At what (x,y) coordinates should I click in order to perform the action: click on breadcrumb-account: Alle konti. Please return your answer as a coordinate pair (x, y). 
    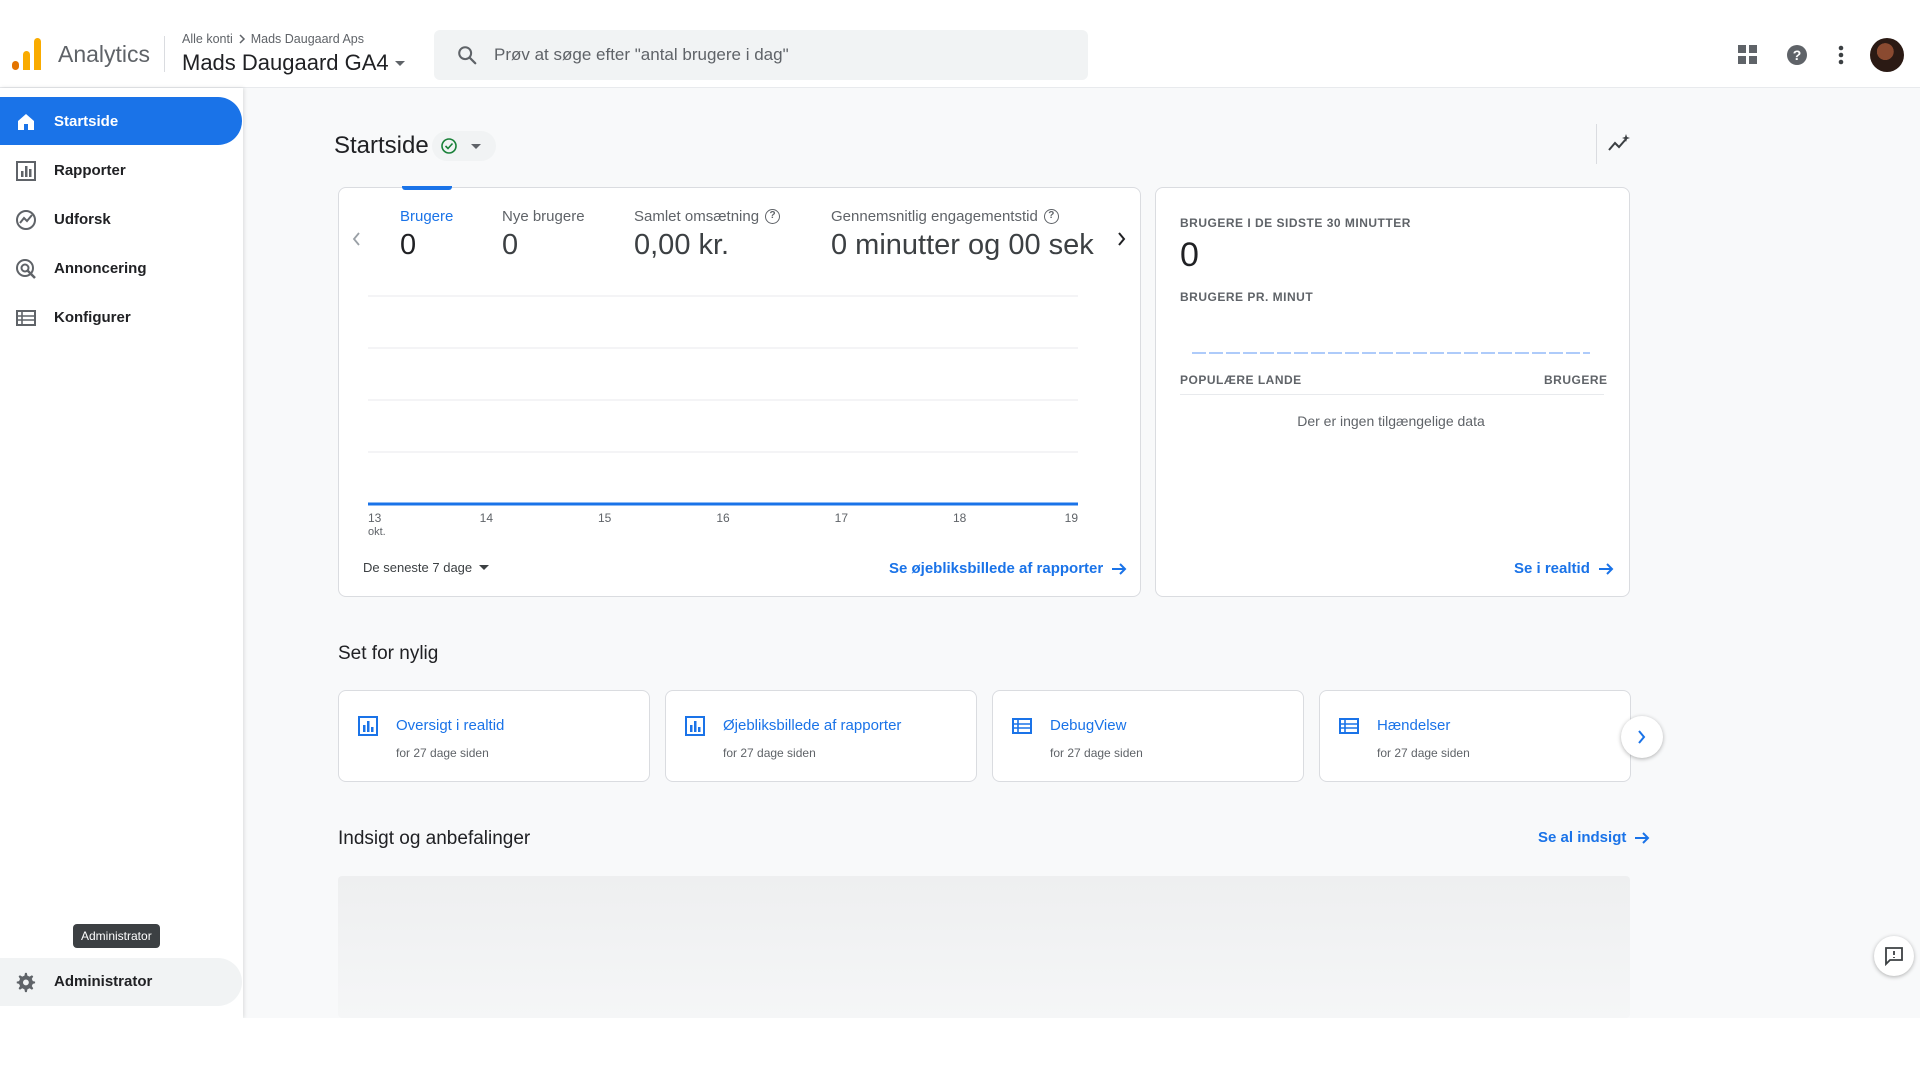
    Looking at the image, I should click on (207, 39).